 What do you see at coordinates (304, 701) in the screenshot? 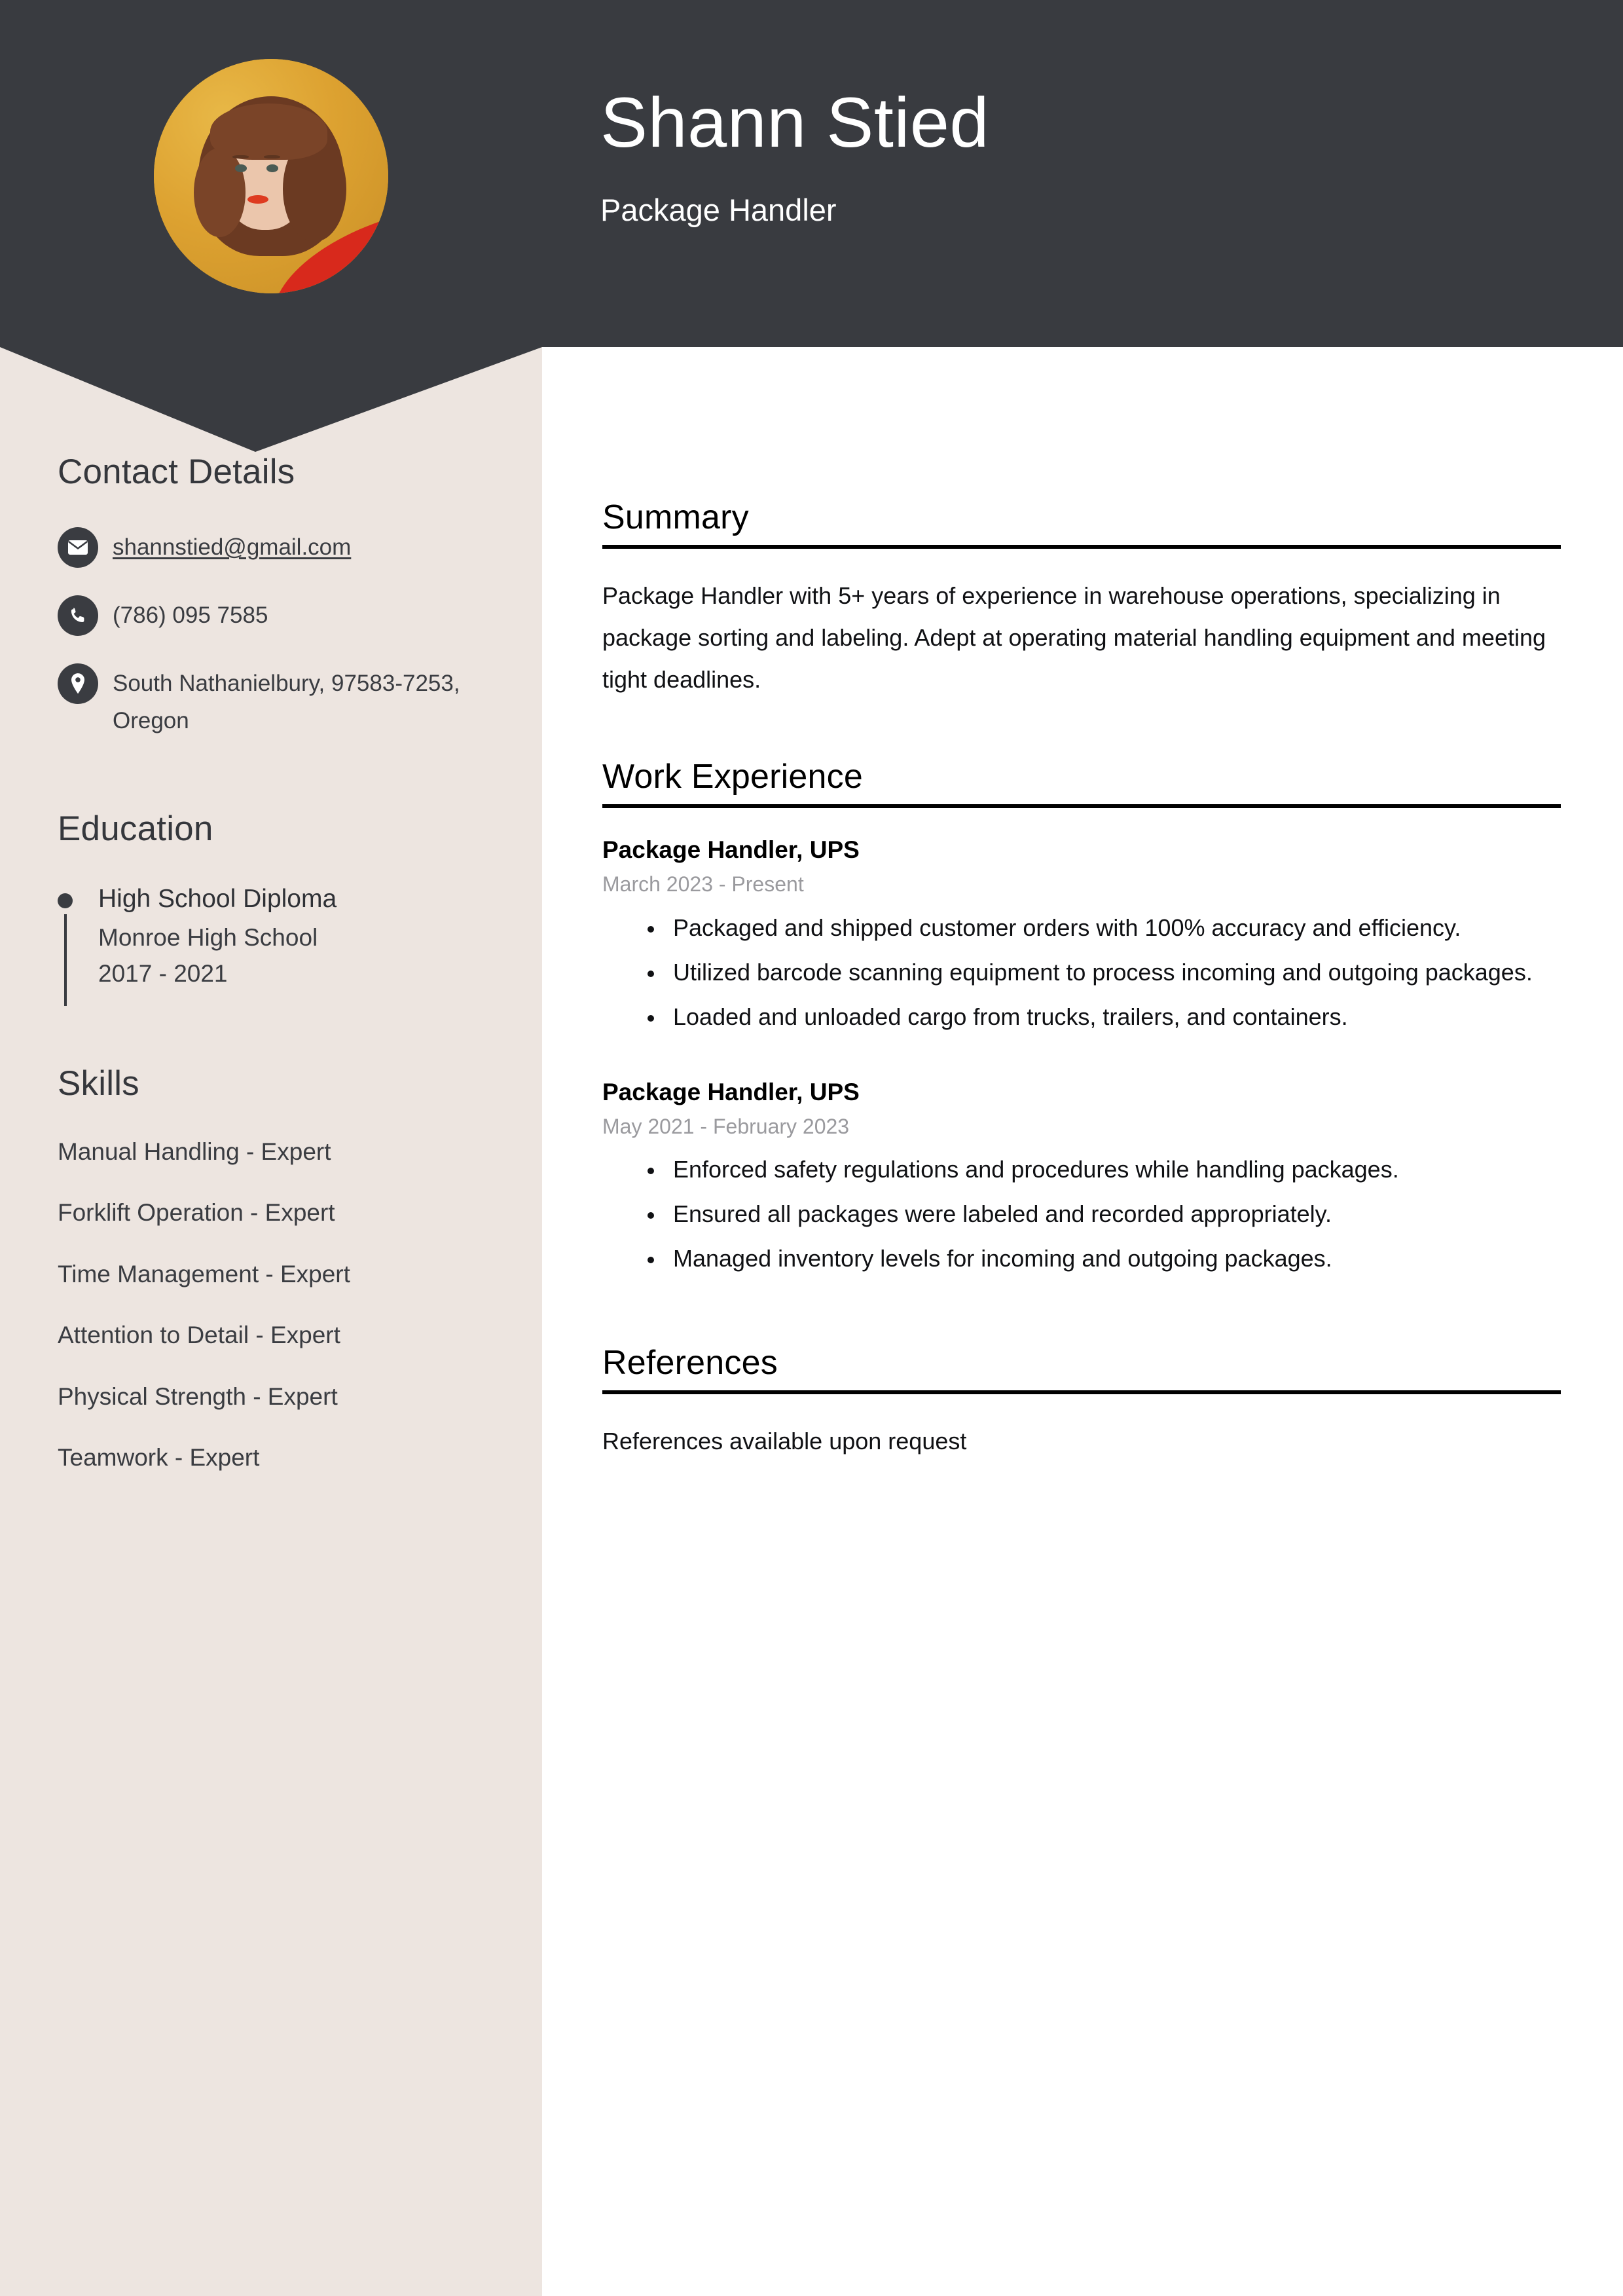
I see `contact-address-value: South Nathanielbury, 97583-7253, Oregon` at bounding box center [304, 701].